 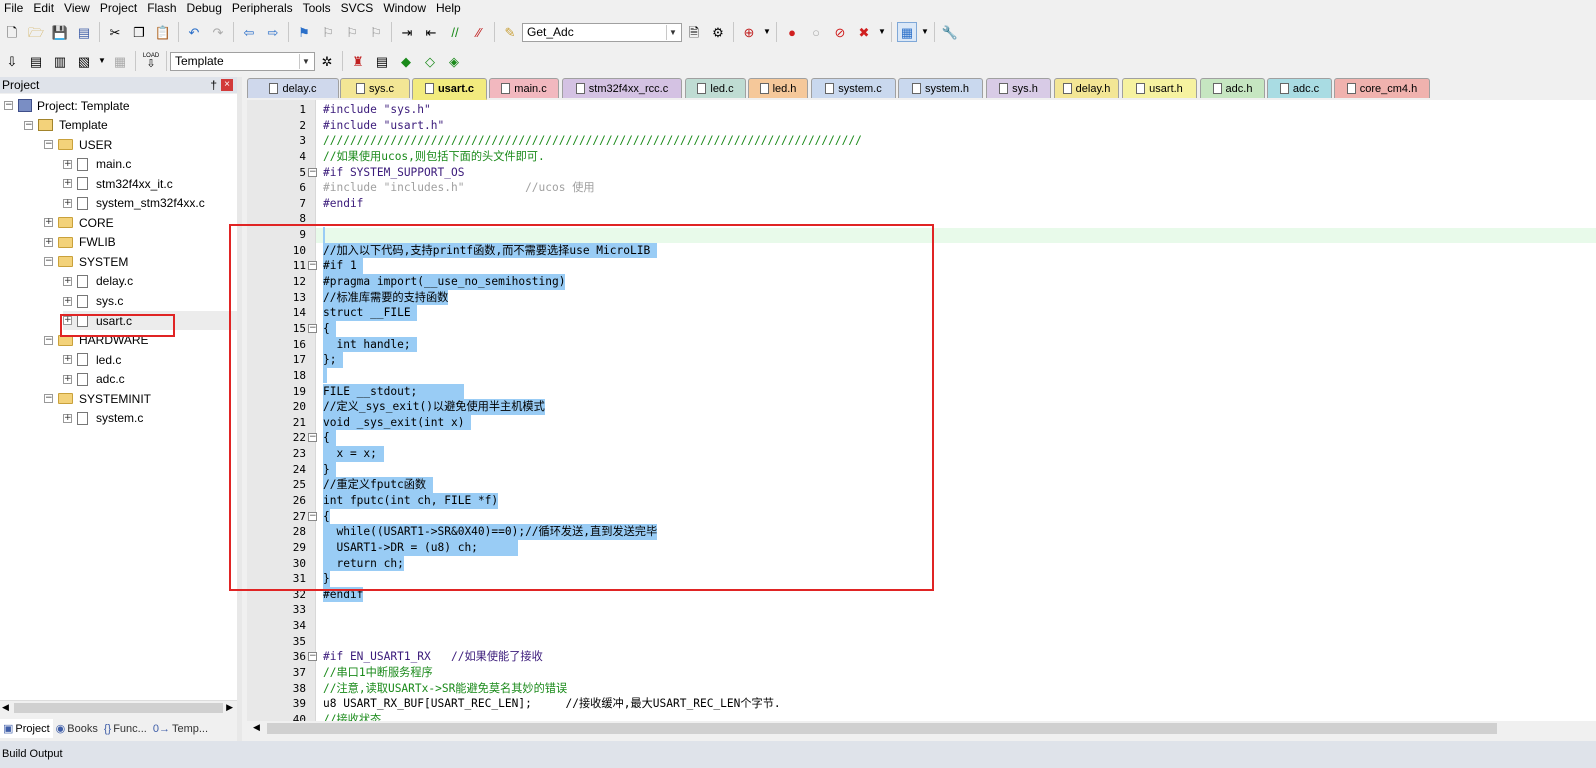 What do you see at coordinates (524, 88) in the screenshot?
I see `tab-main-c: main.c` at bounding box center [524, 88].